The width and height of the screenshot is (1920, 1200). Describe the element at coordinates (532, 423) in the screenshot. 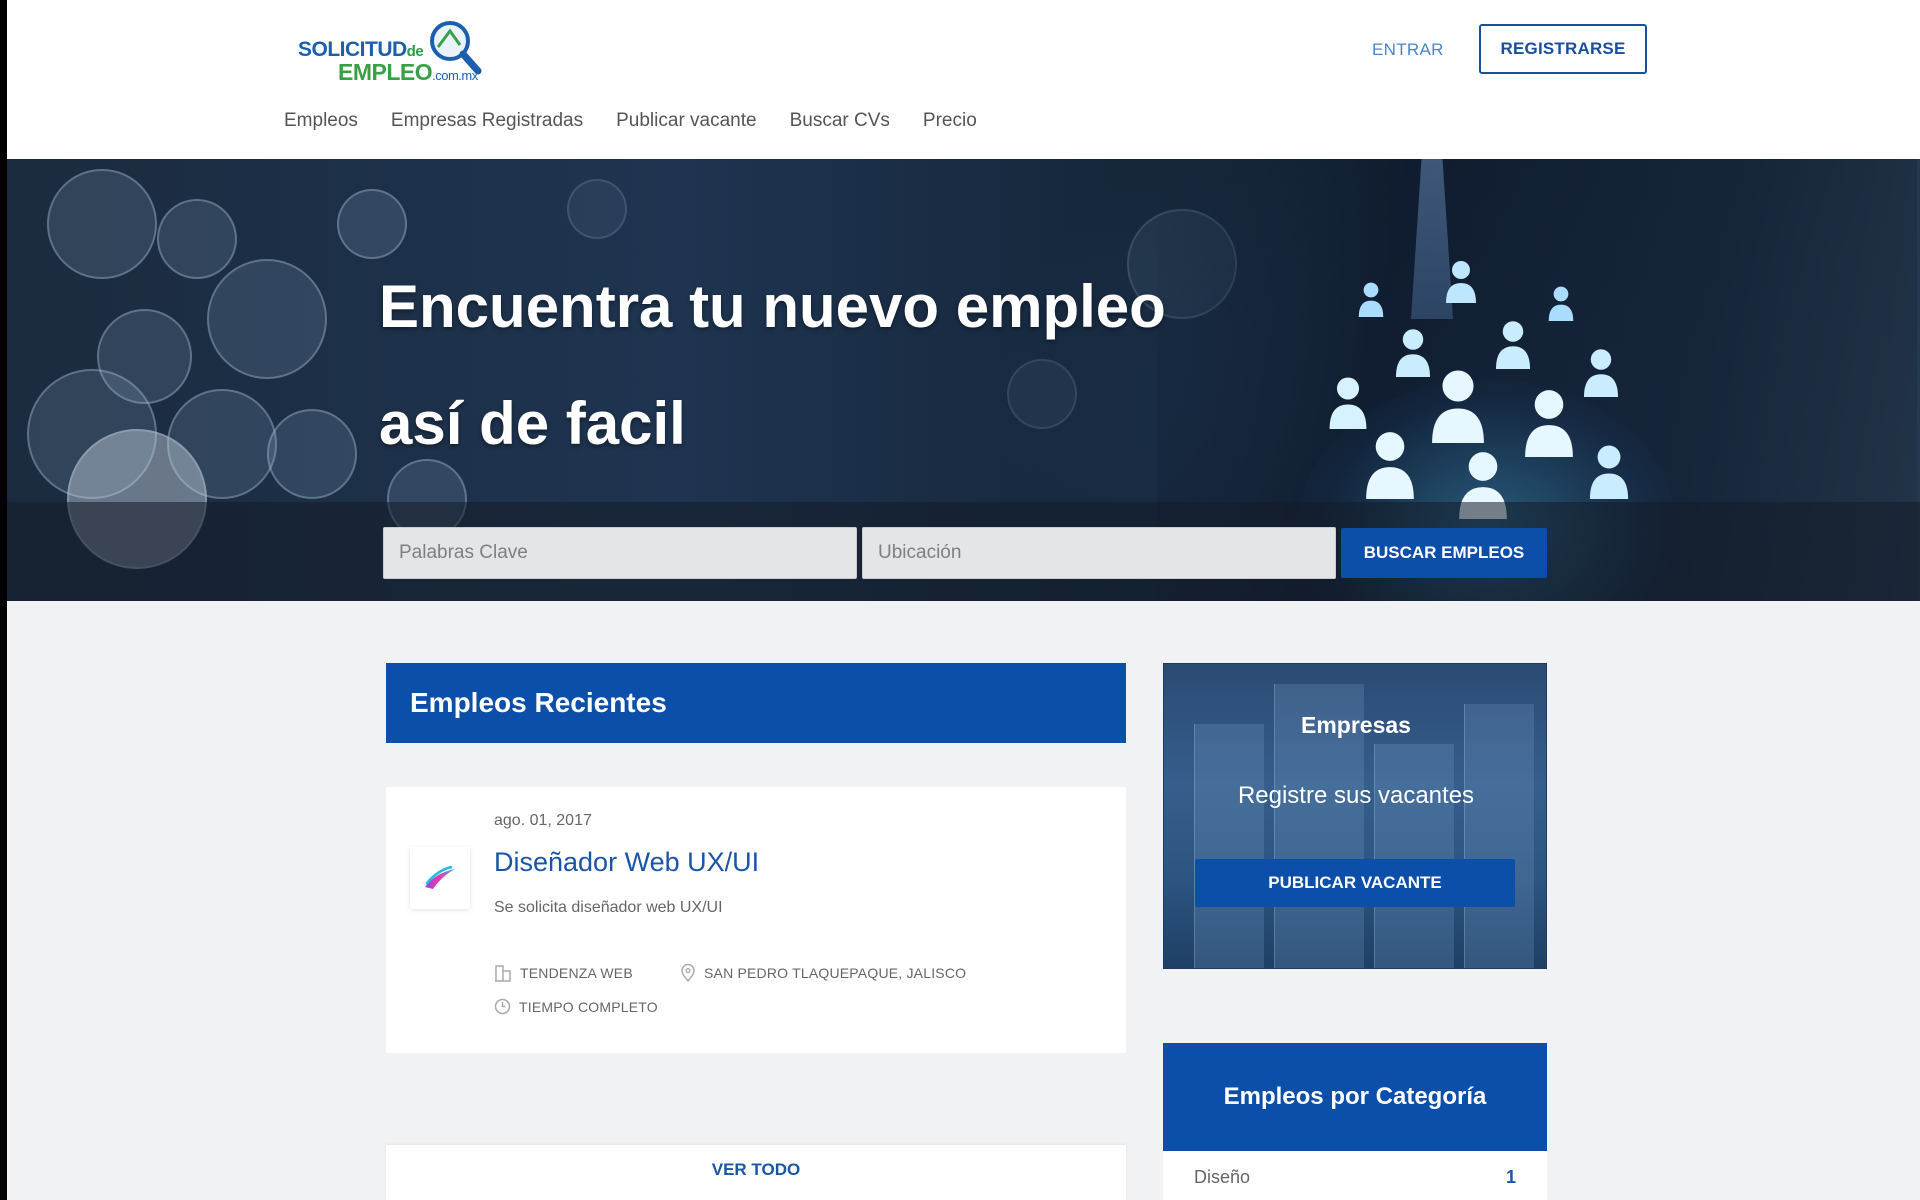

I see `hero-title-line2: así de facil` at that location.